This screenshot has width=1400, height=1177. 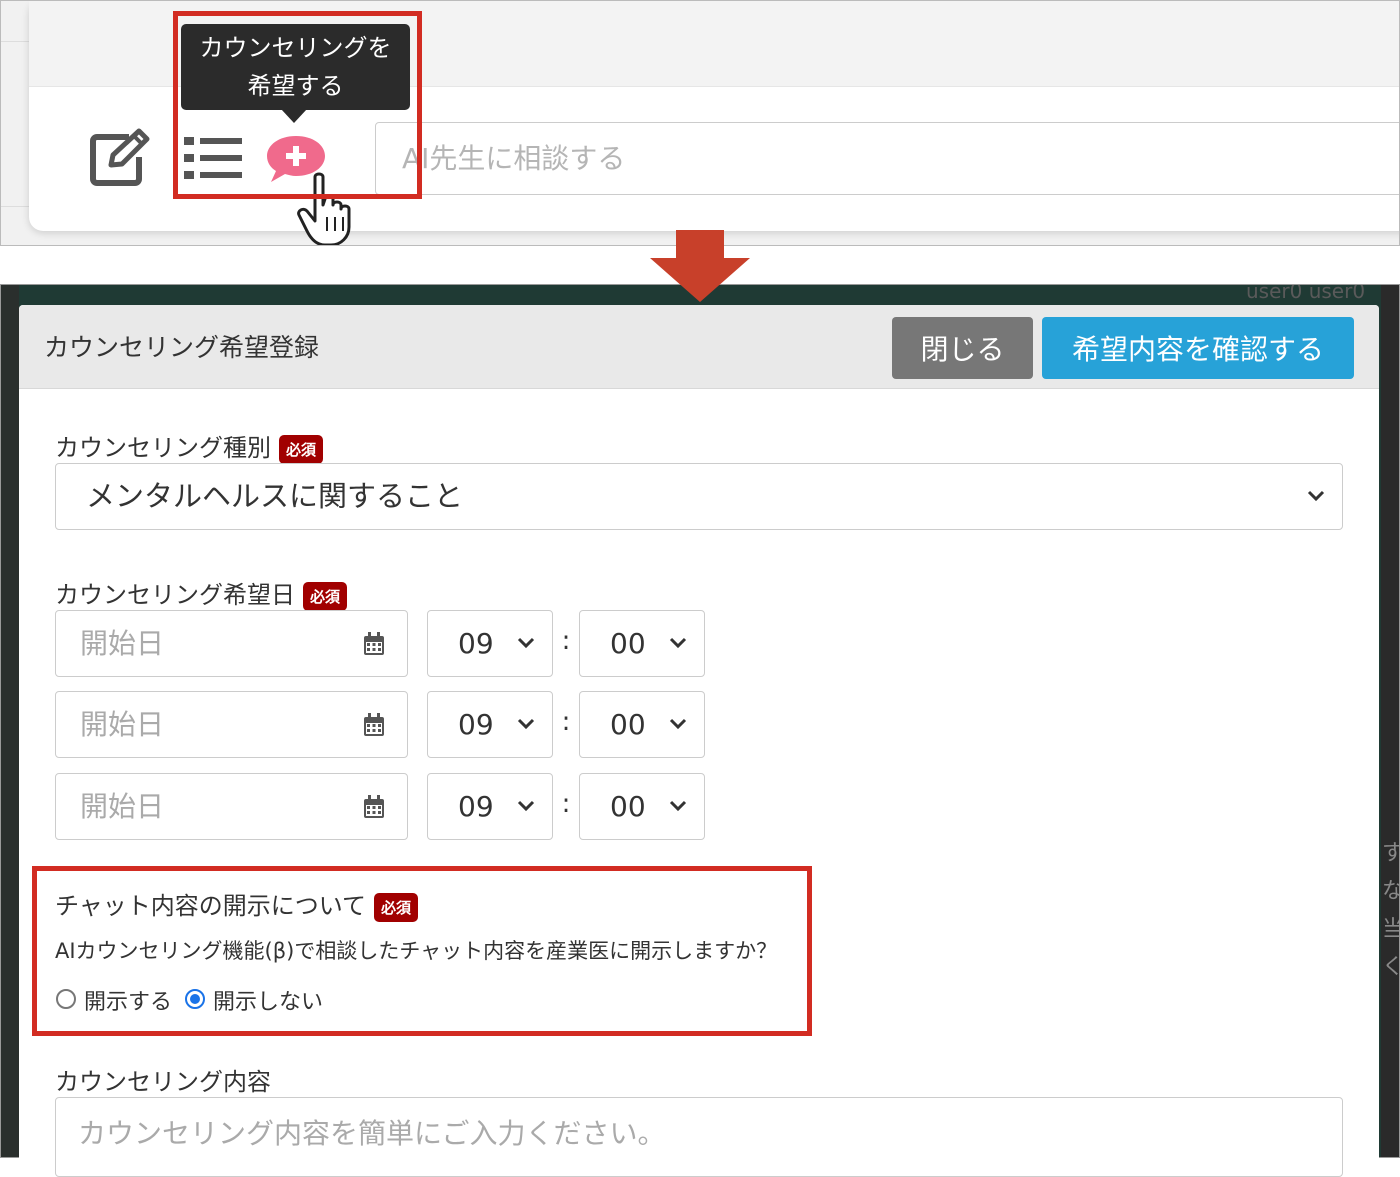 What do you see at coordinates (699, 1137) in the screenshot?
I see `counseling-content-textarea: カウンセリング内容を簡単にご入力ください。` at bounding box center [699, 1137].